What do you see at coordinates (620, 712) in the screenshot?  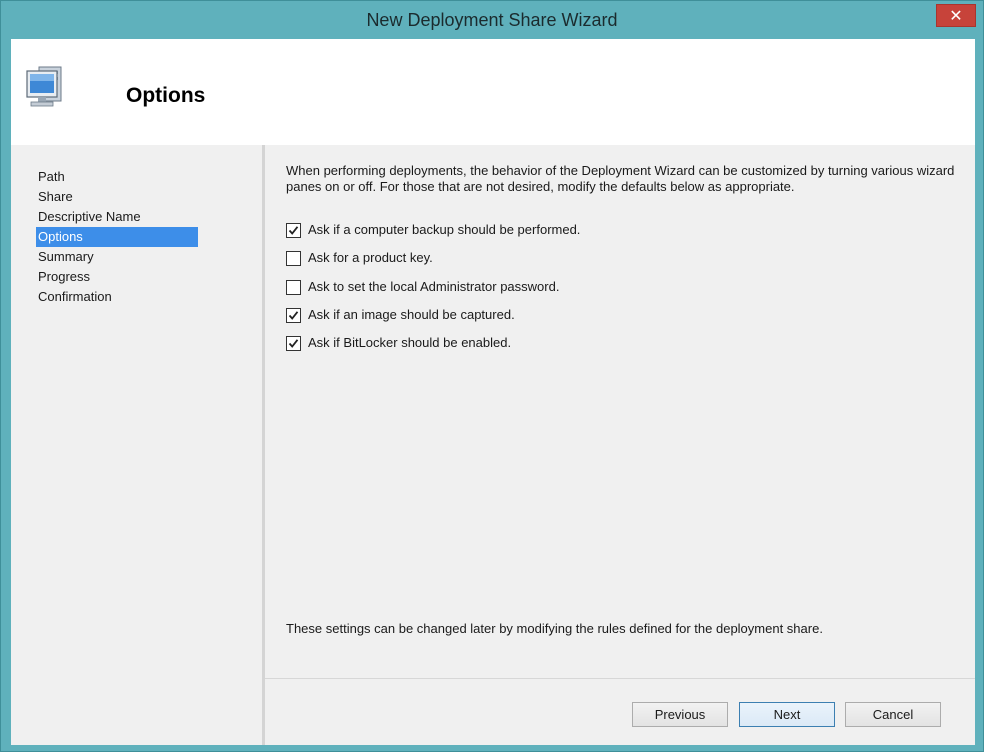 I see `button-bar: Previous Next Cancel` at bounding box center [620, 712].